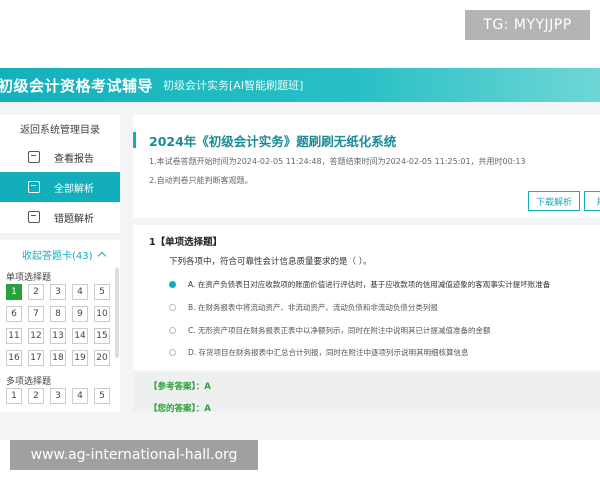 Image resolution: width=600 pixels, height=480 pixels. I want to click on answer-panel: 【参考答案】：A 【您的答案】：A, so click(366, 393).